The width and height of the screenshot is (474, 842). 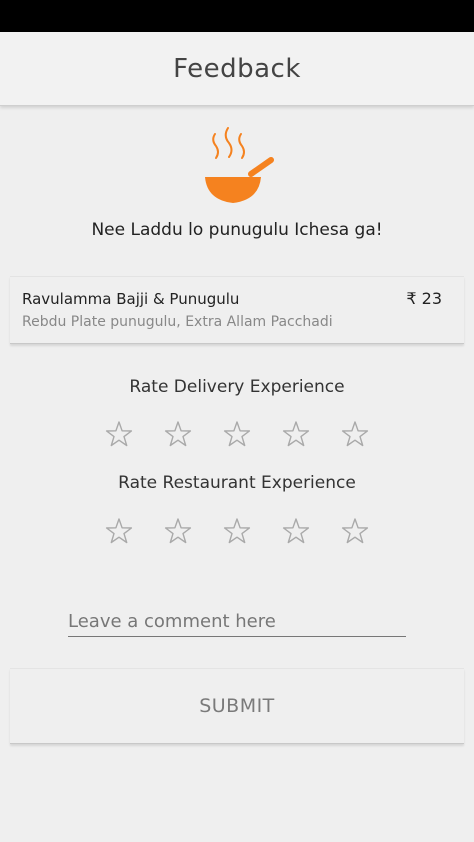 I want to click on delivery-star-rating, so click(x=237, y=437).